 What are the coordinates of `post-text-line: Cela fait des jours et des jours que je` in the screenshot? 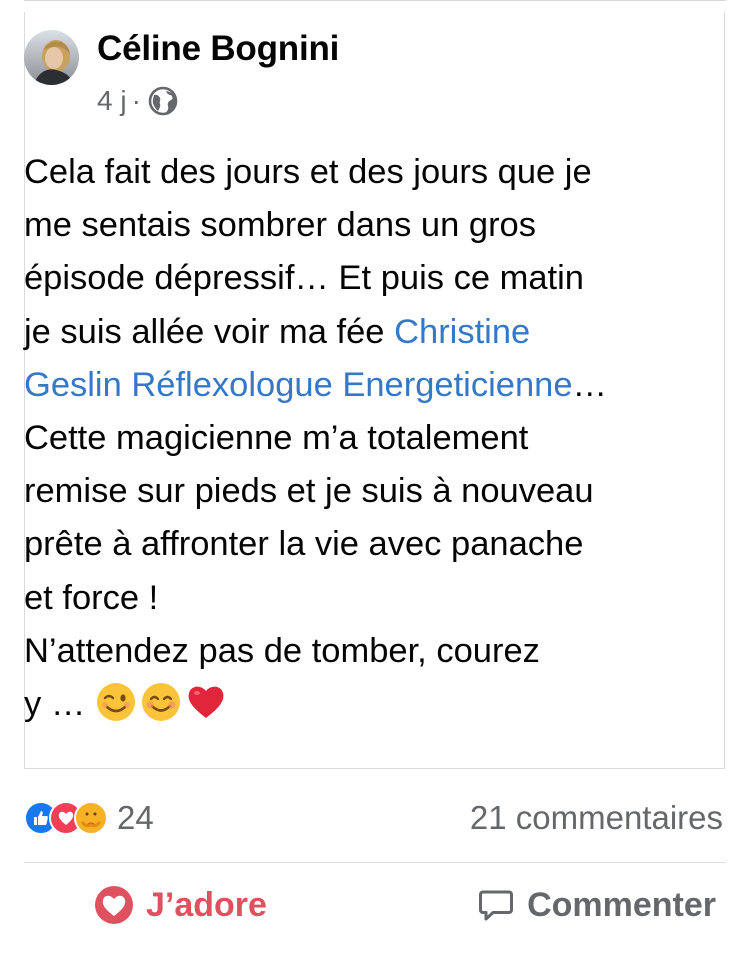 It's located at (308, 172).